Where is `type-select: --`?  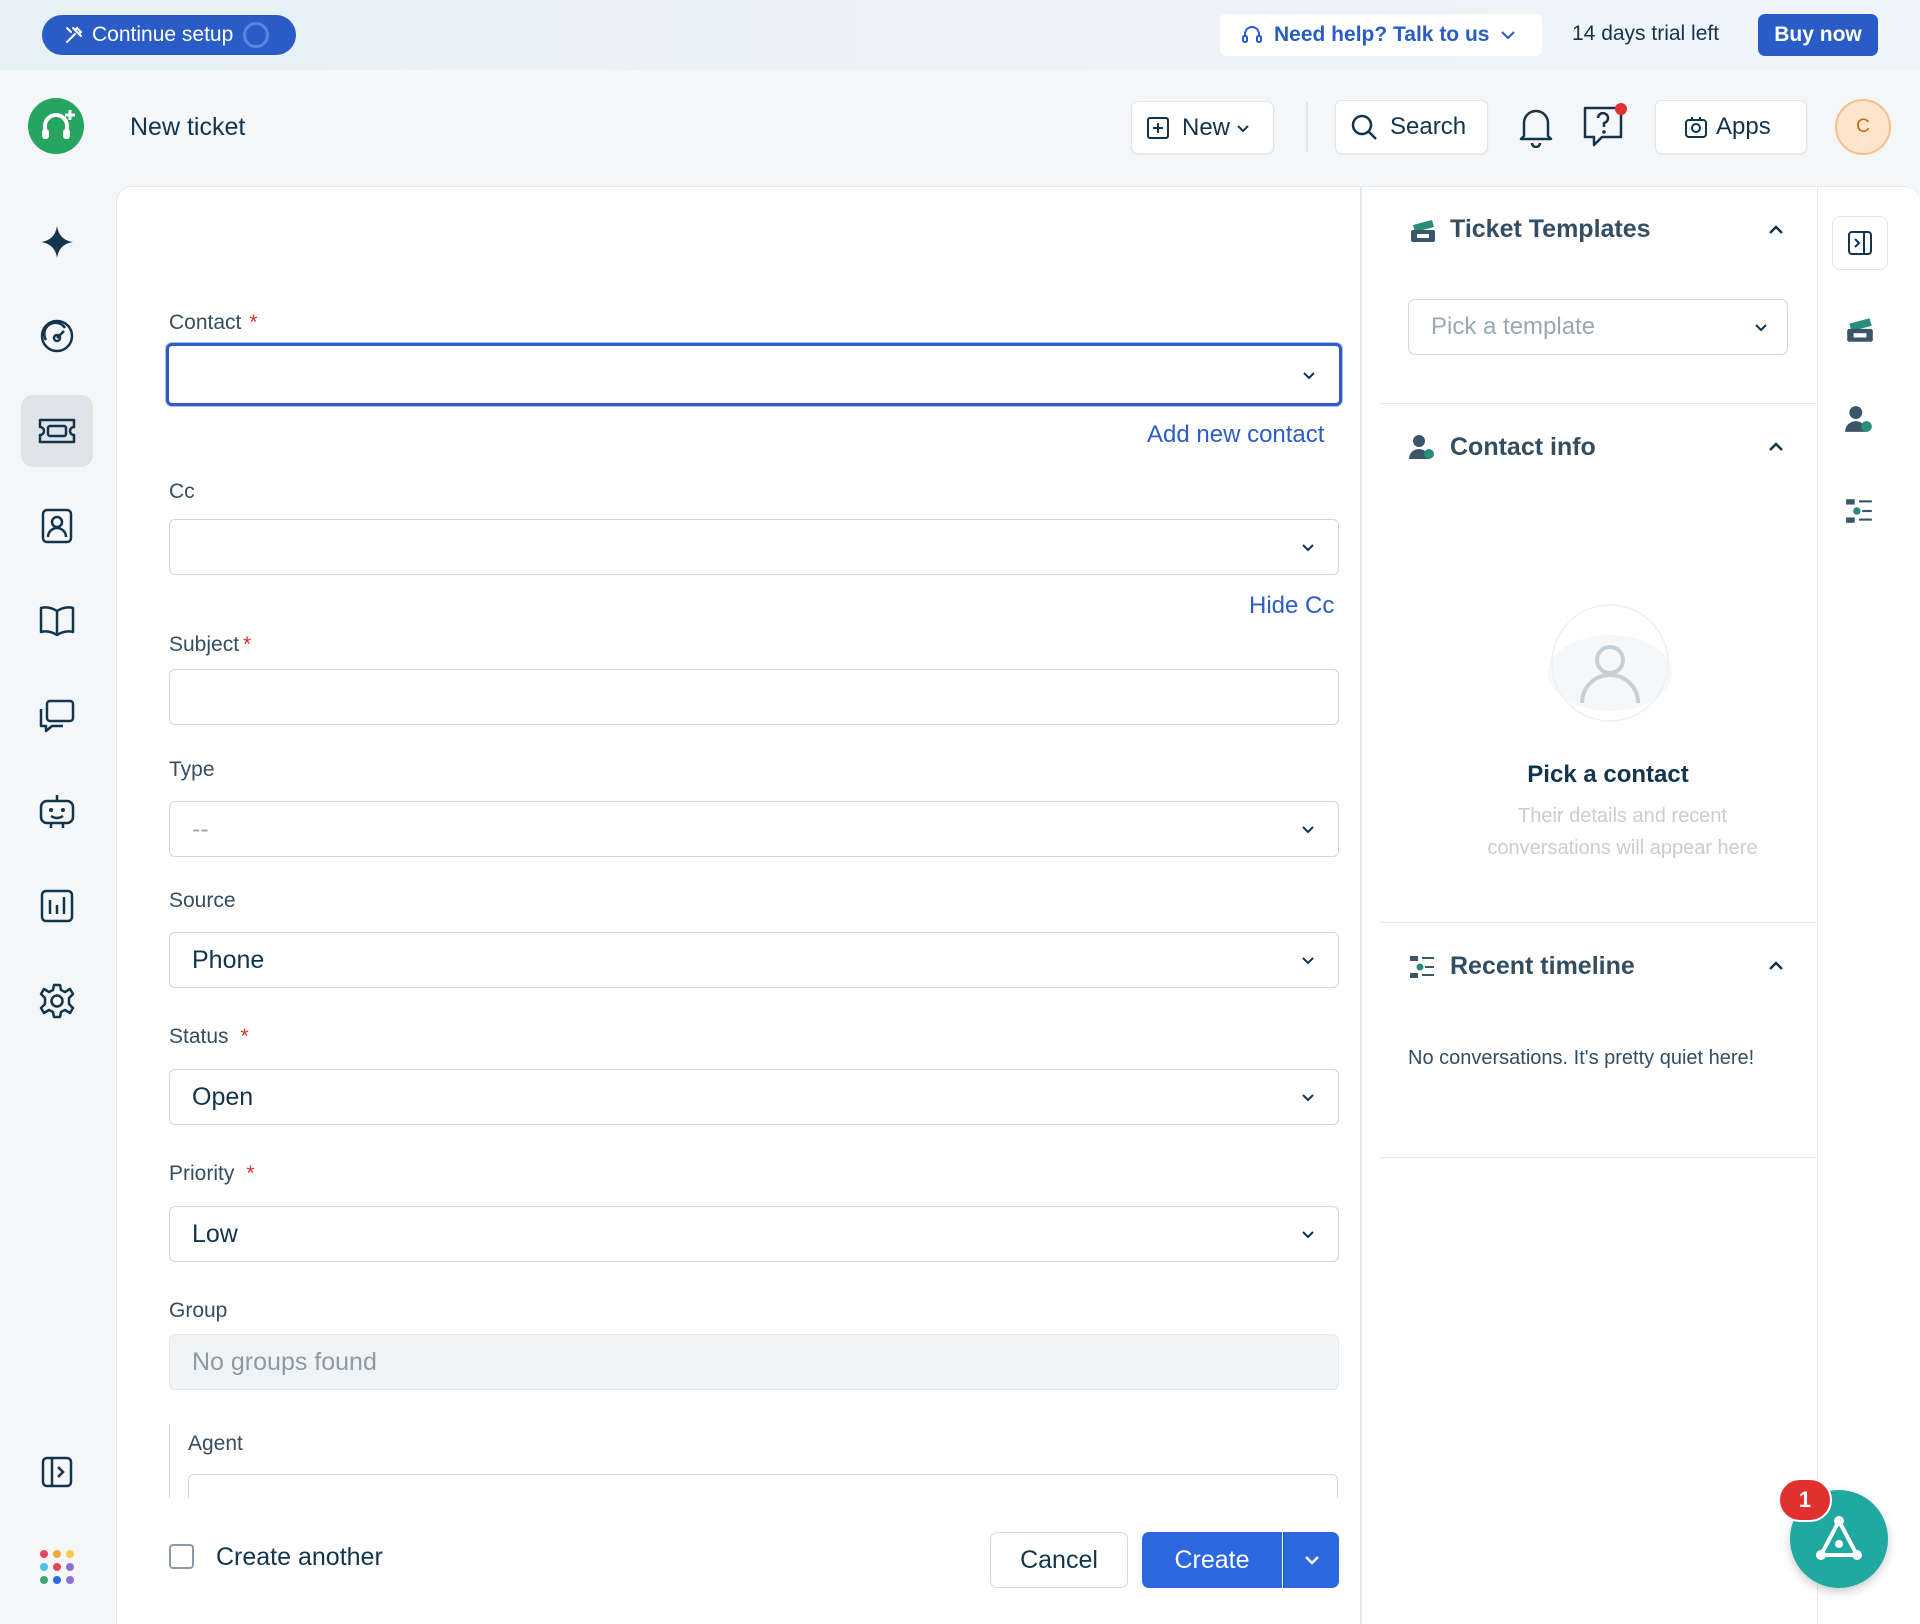 type-select: -- is located at coordinates (754, 829).